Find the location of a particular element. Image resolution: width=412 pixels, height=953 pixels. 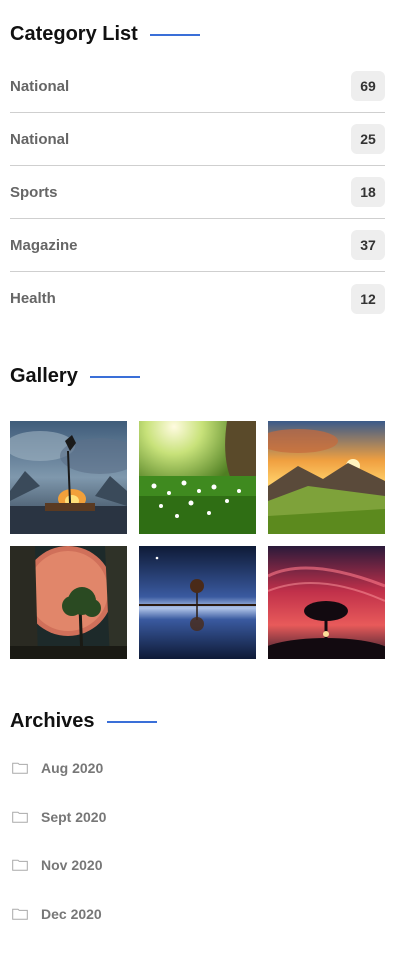

archive-item: Nov 2020 is located at coordinates (197, 865).